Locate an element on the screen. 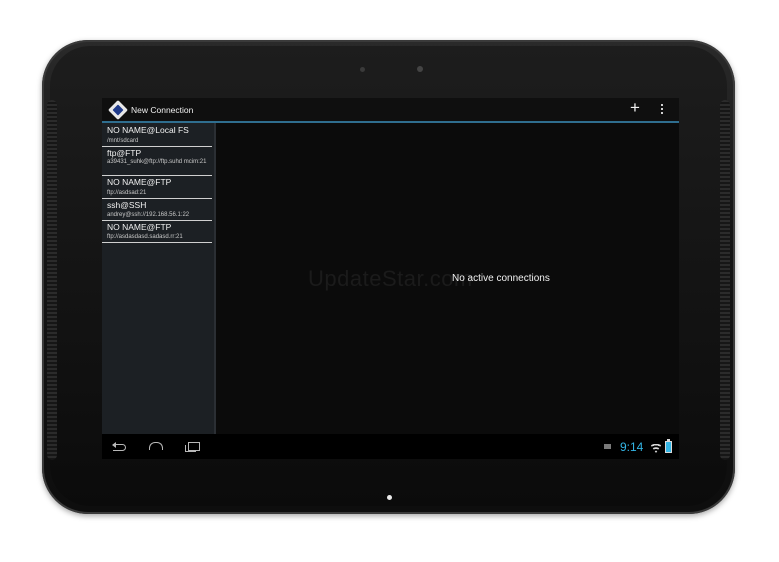 The height and width of the screenshot is (562, 779). connection-item: NO NAME@FTP ftp://asdasdasd.sadasd.rr:21 is located at coordinates (157, 231).